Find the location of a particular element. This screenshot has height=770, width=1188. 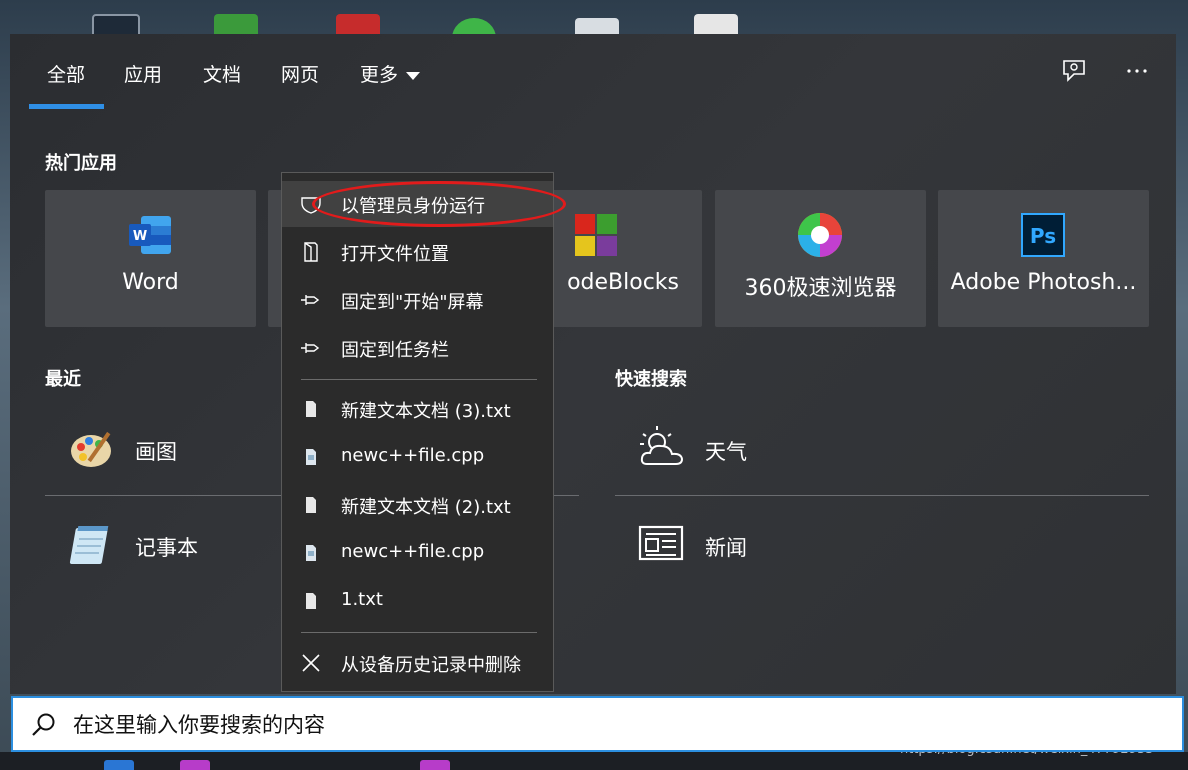

menu-item-pin-to-taskbar: 固定到任务栏 is located at coordinates (417, 348).